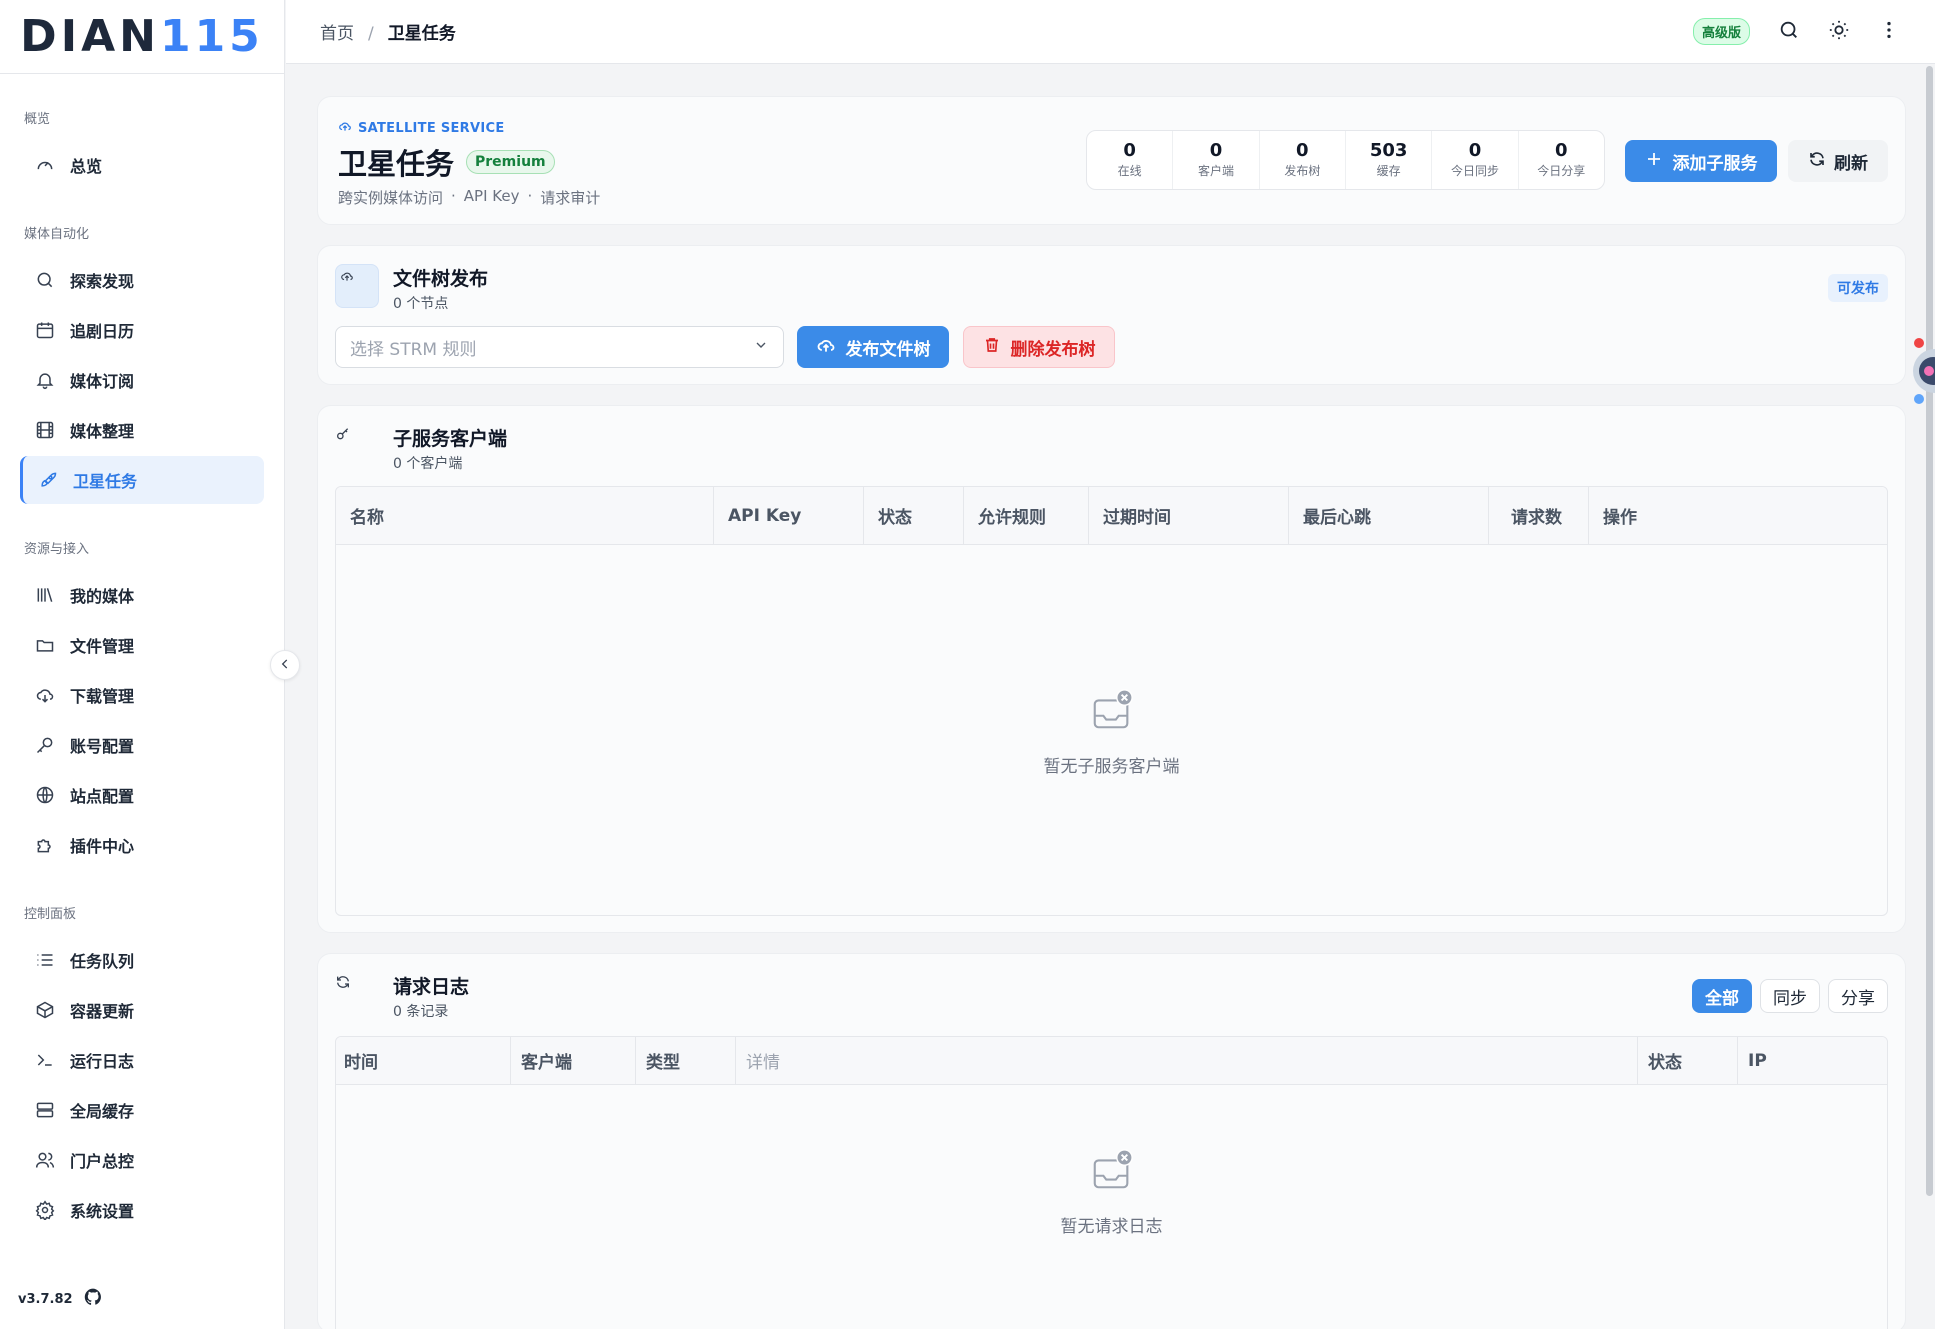 The image size is (1935, 1329). Describe the element at coordinates (45, 645) in the screenshot. I see `folder-icon` at that location.